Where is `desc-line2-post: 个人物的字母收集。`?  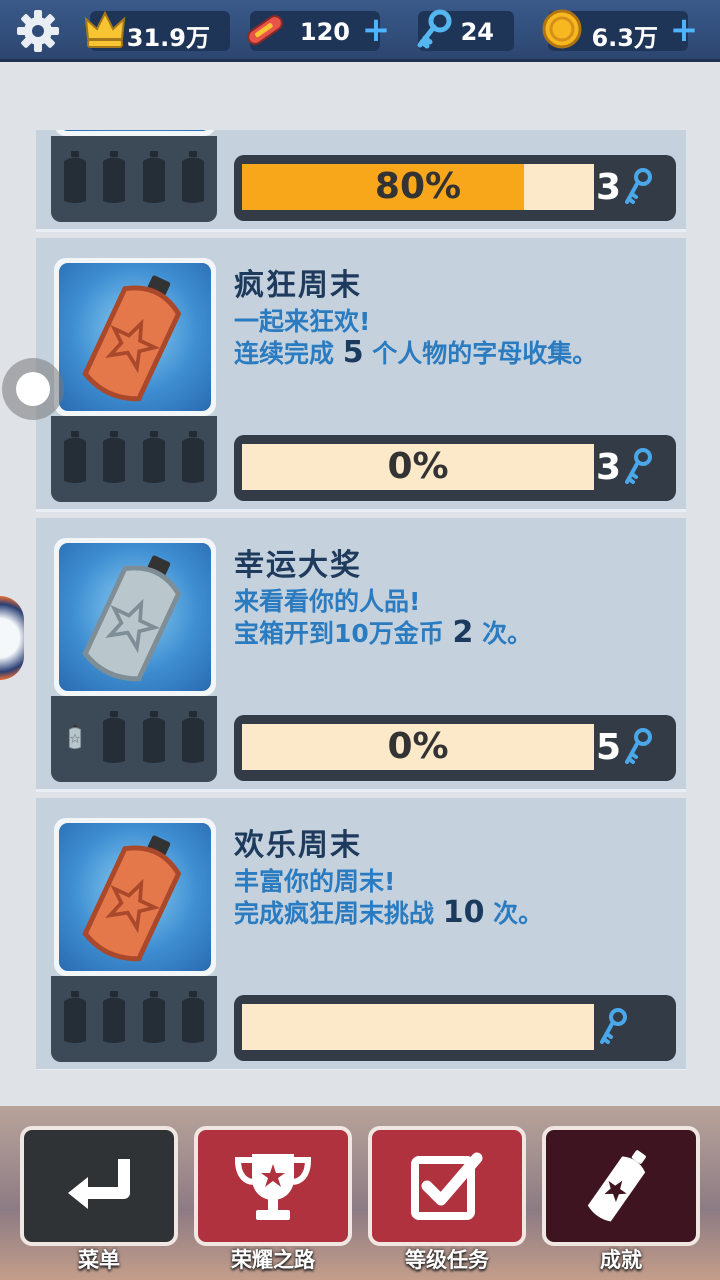 desc-line2-post: 个人物的字母收集。 is located at coordinates (480, 353).